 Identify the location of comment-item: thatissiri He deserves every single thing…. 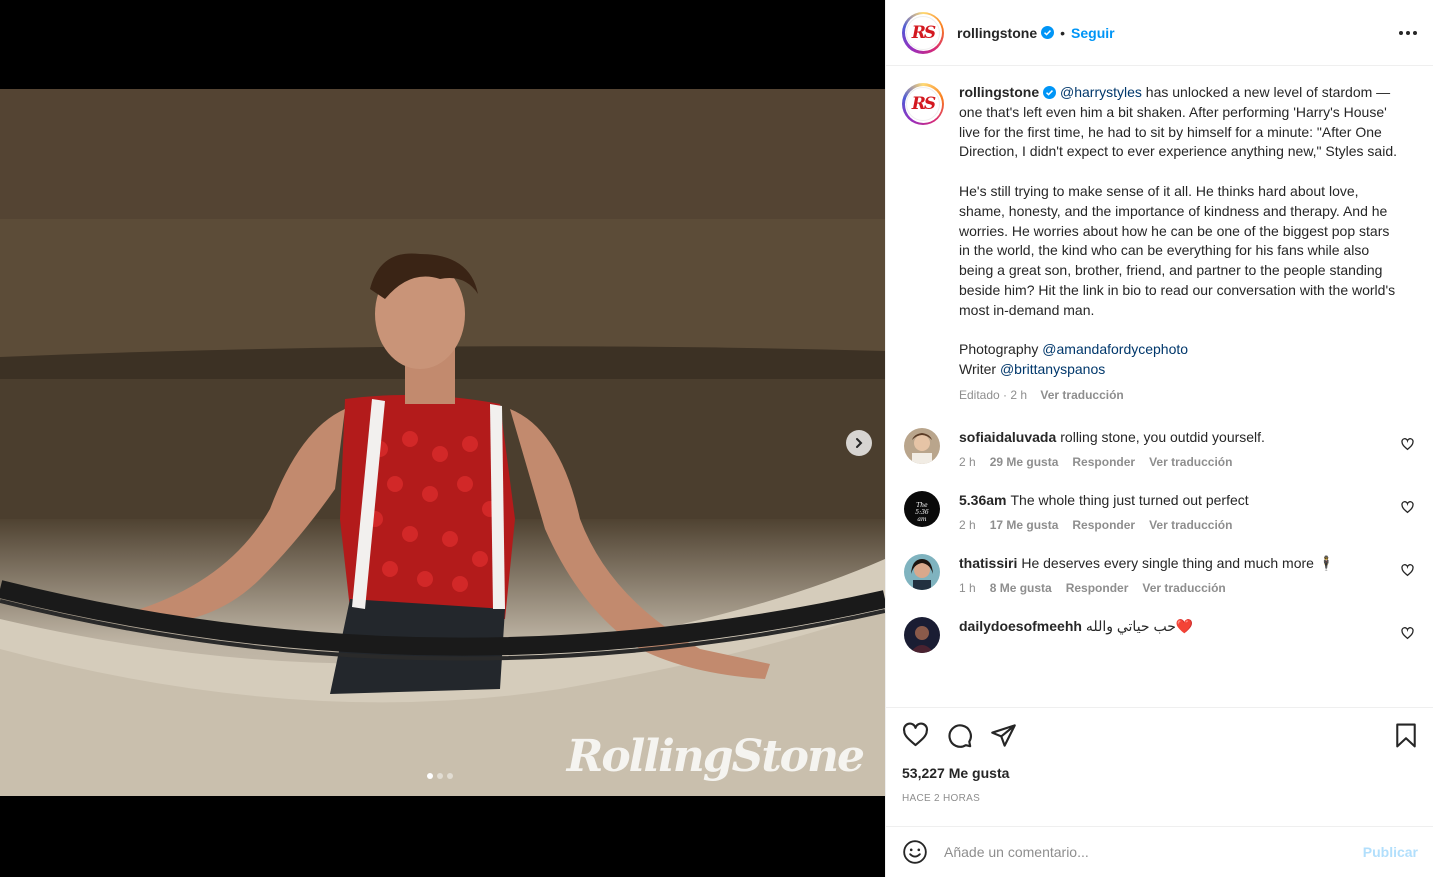
(1160, 574).